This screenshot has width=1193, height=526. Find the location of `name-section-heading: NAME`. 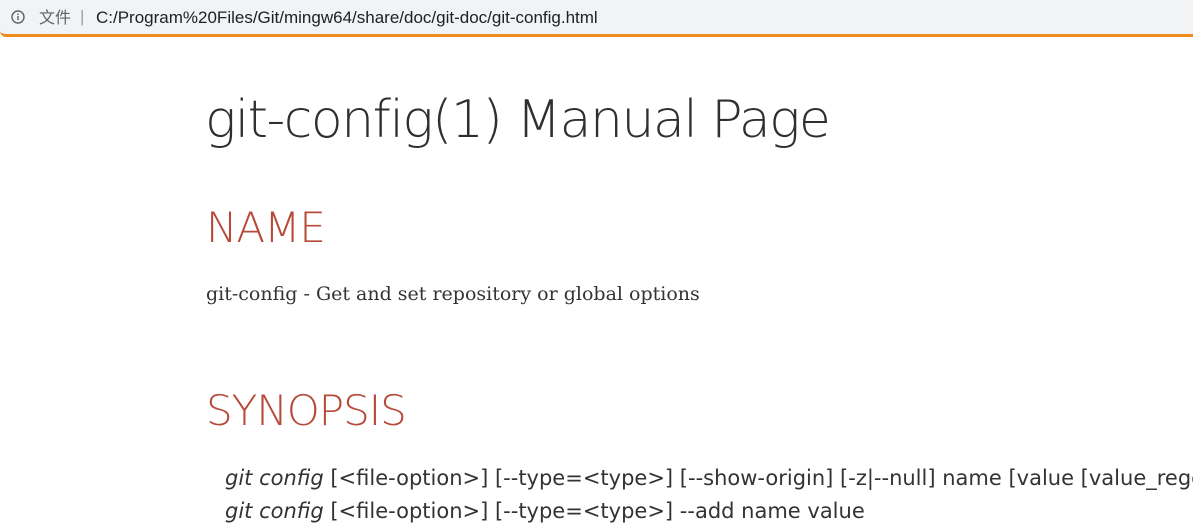

name-section-heading: NAME is located at coordinates (266, 227).